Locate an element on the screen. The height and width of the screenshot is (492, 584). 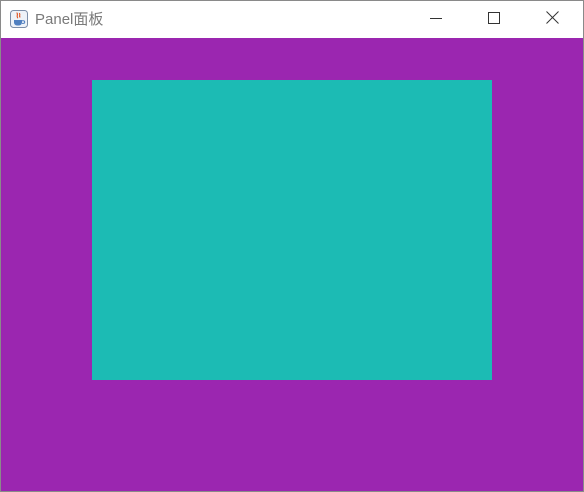
close-icon is located at coordinates (552, 19).